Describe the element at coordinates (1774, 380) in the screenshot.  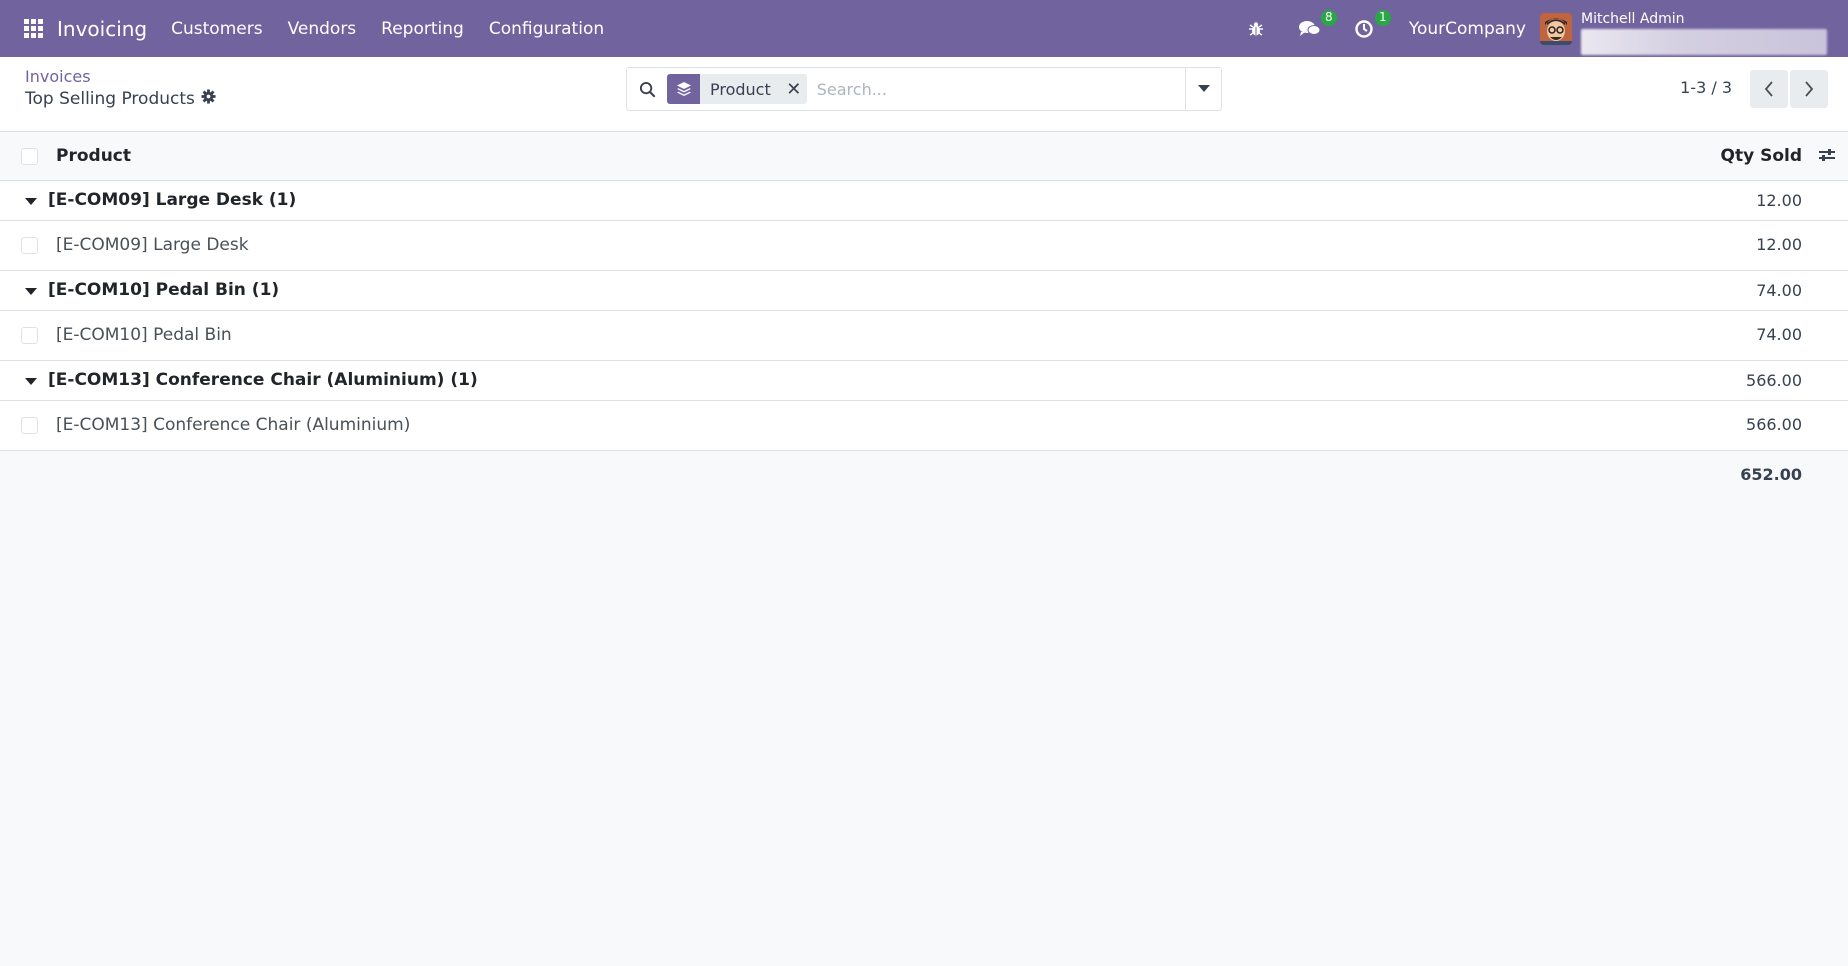
I see `group-qty: 566.00` at that location.